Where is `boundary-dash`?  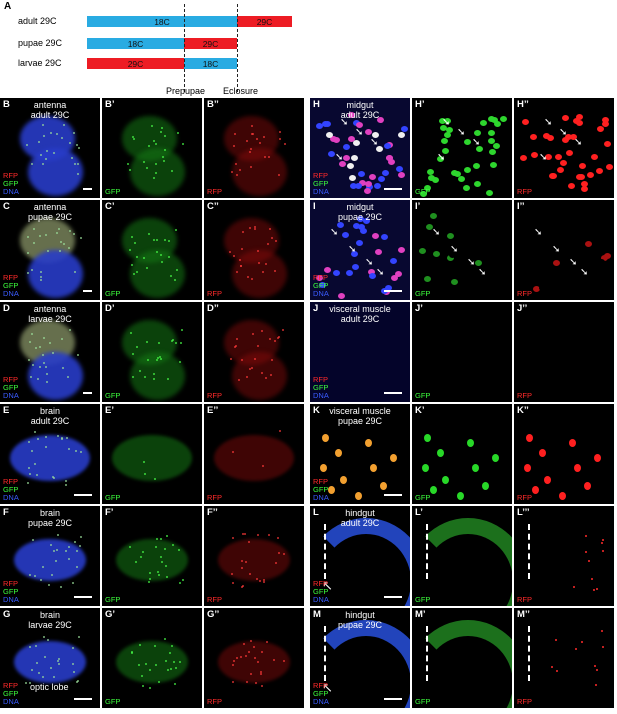 boundary-dash is located at coordinates (529, 551).